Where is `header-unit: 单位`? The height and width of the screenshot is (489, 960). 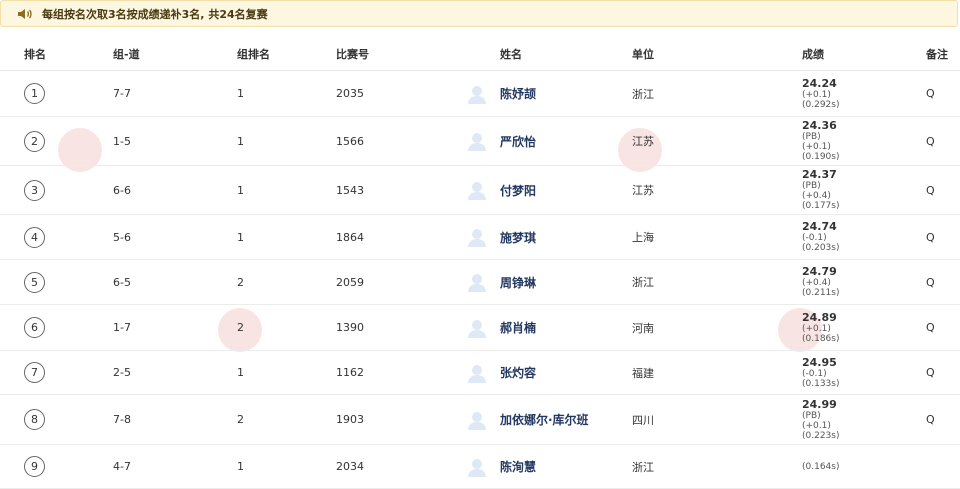 header-unit: 单位 is located at coordinates (717, 54).